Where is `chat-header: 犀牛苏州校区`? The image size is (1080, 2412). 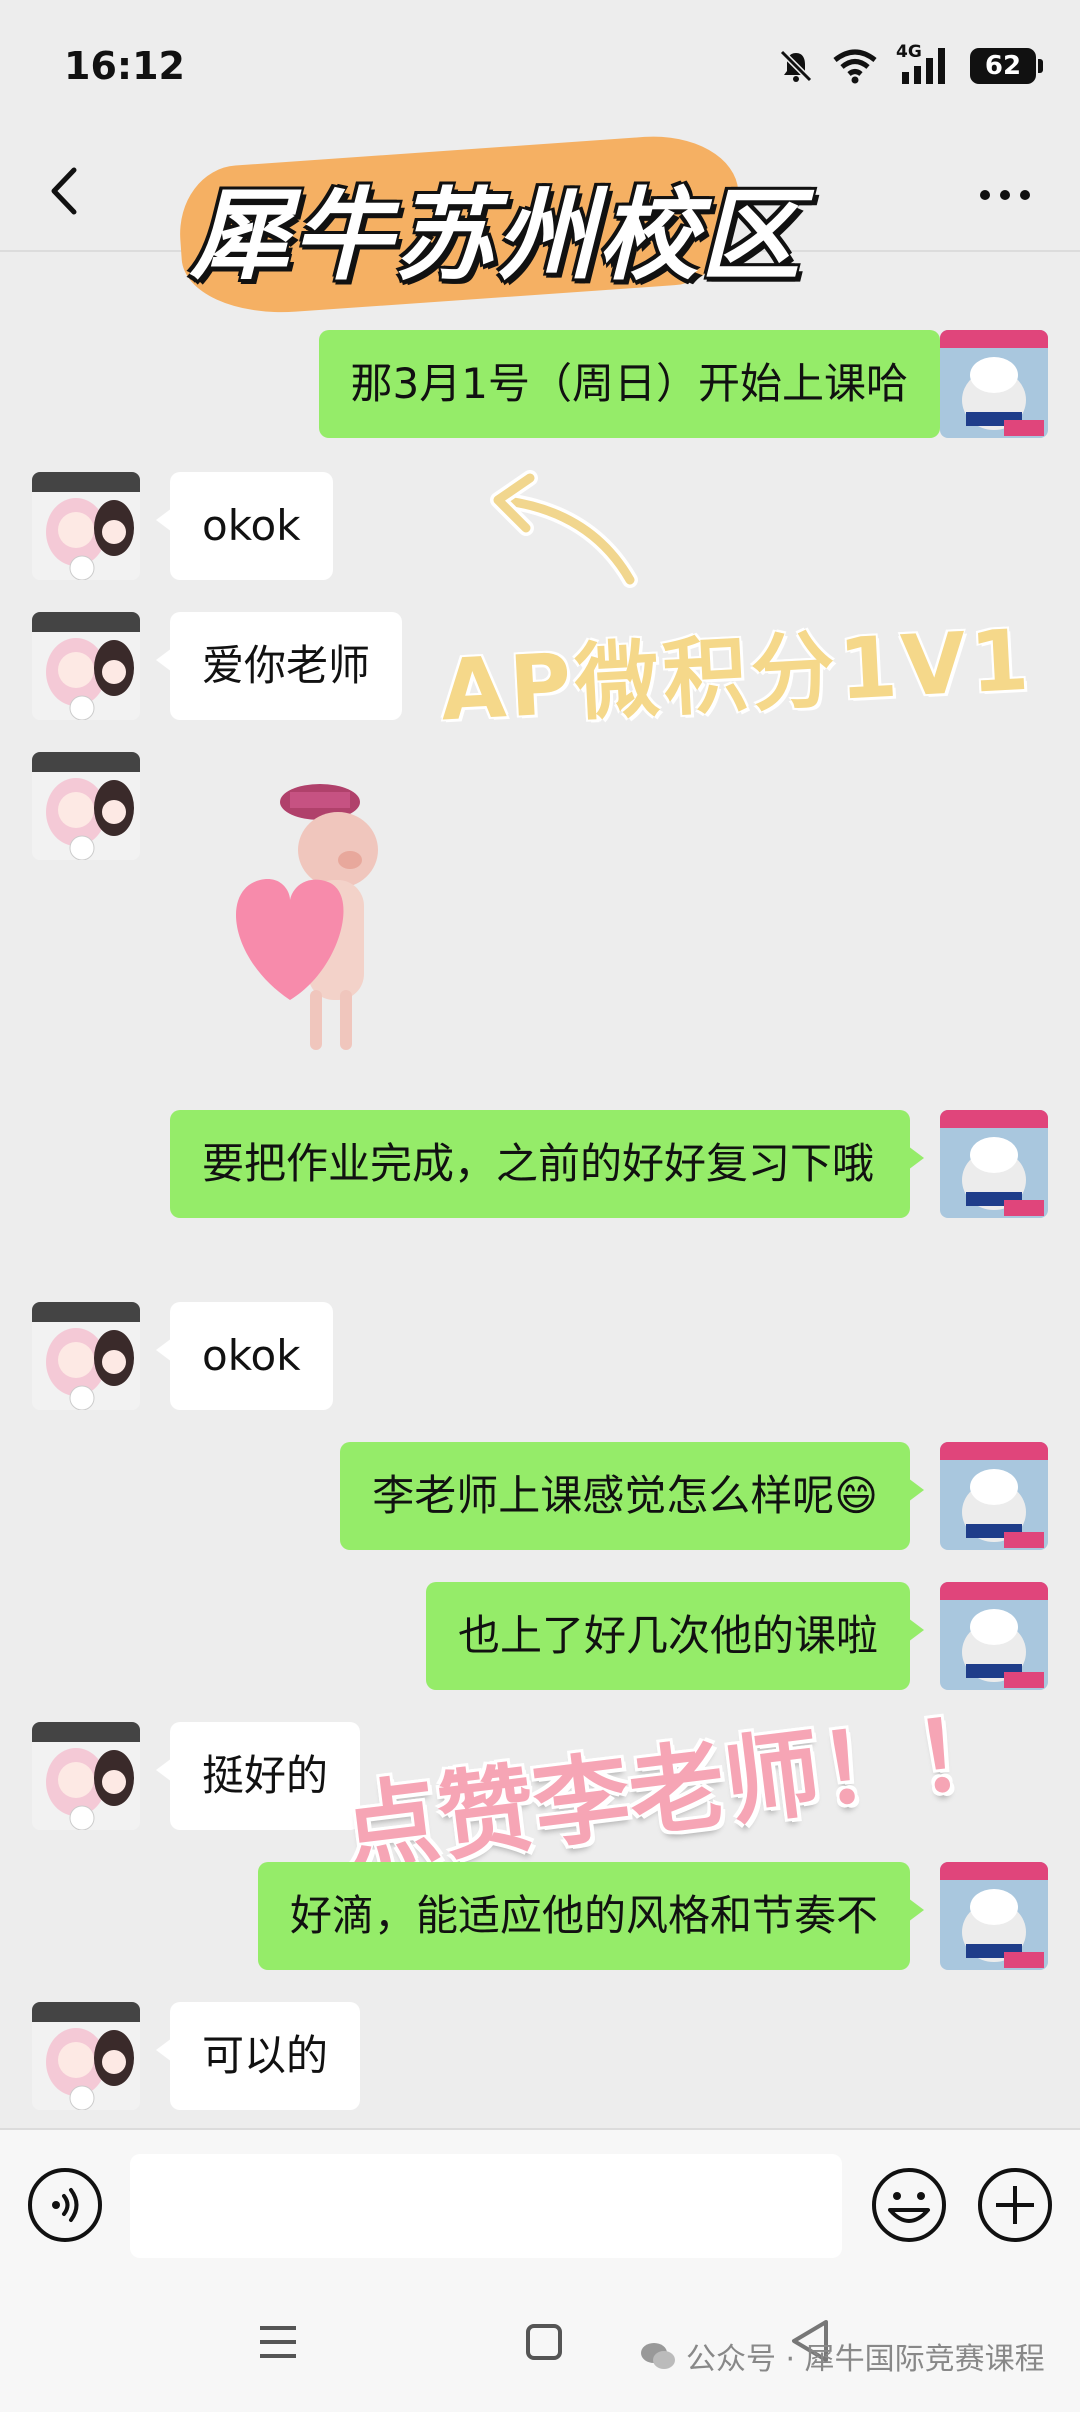 chat-header: 犀牛苏州校区 is located at coordinates (540, 225).